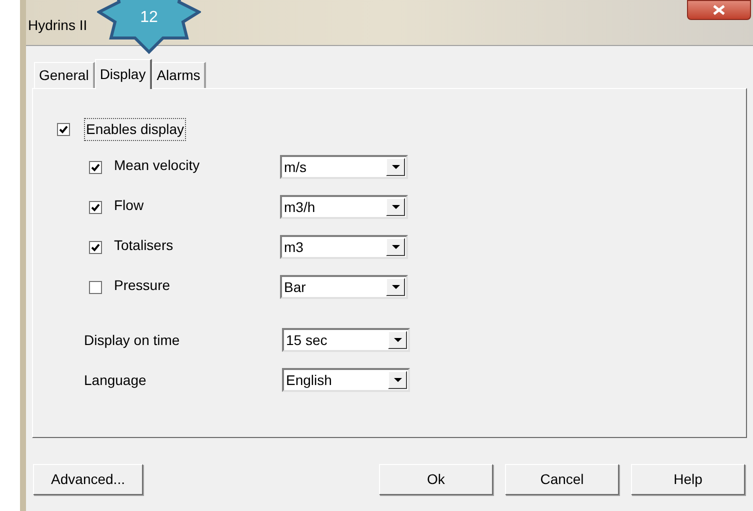 The width and height of the screenshot is (753, 511). Describe the element at coordinates (58, 25) in the screenshot. I see `window-title: Hydrins II` at that location.